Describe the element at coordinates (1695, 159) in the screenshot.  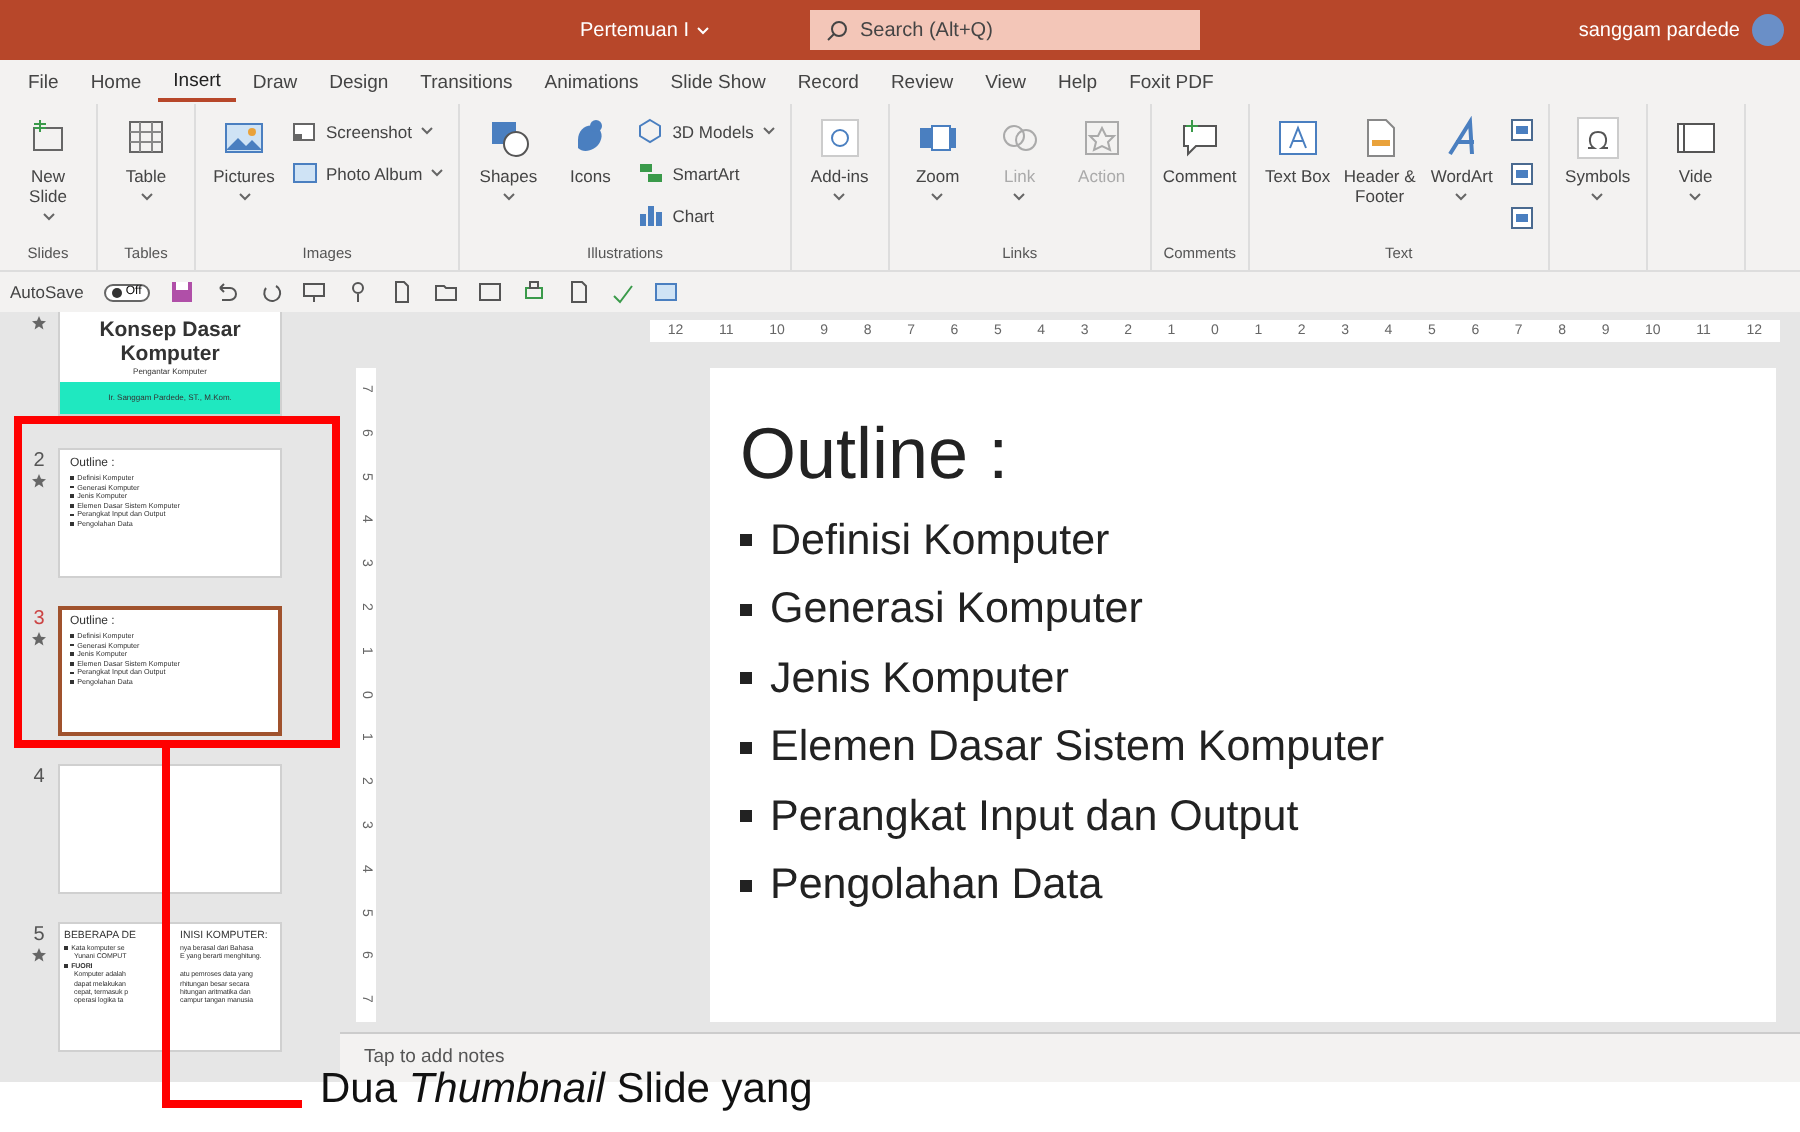
I see `ribbon-button: Vide` at that location.